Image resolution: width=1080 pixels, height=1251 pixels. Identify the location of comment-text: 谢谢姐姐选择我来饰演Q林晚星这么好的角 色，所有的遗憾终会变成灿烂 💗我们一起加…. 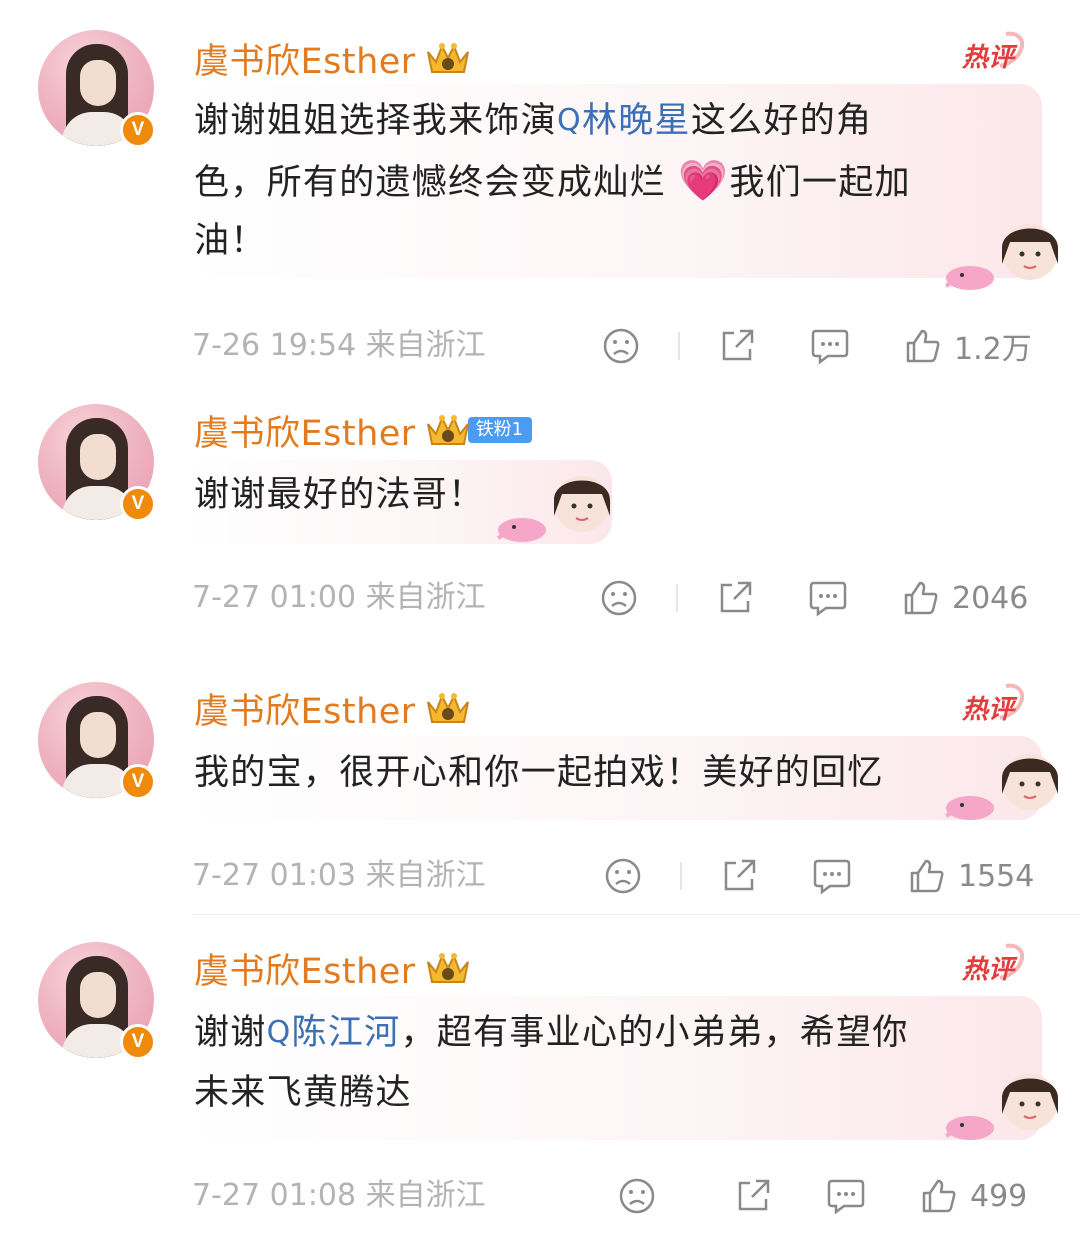
(552, 181).